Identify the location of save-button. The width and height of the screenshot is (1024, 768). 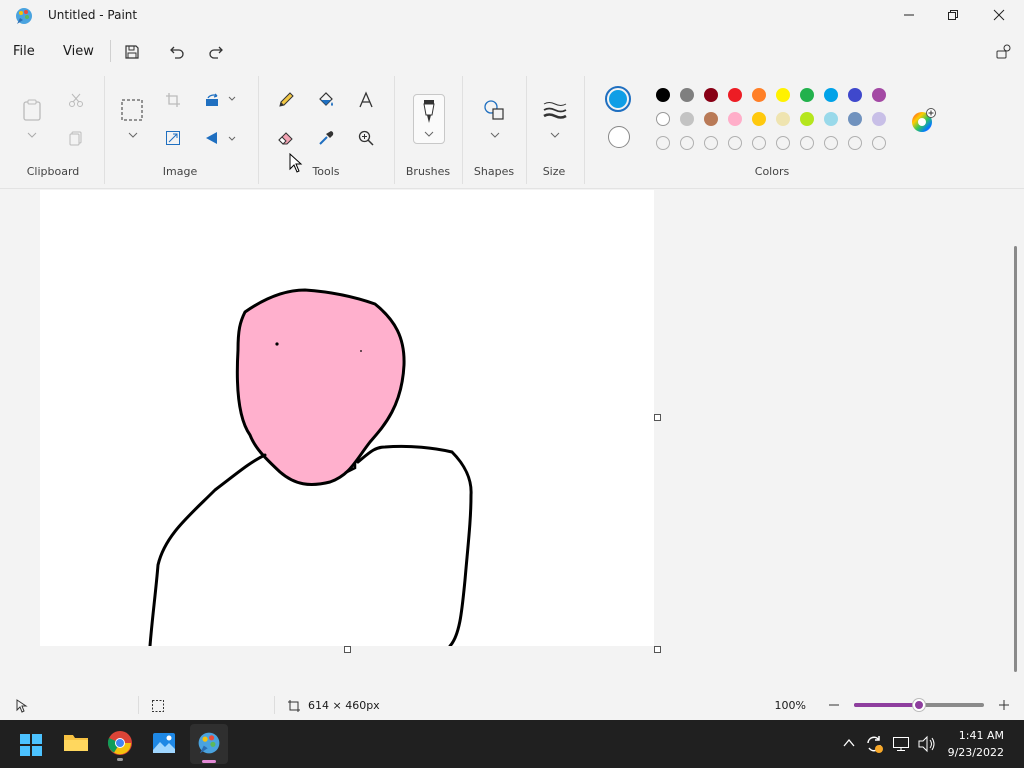
(132, 52).